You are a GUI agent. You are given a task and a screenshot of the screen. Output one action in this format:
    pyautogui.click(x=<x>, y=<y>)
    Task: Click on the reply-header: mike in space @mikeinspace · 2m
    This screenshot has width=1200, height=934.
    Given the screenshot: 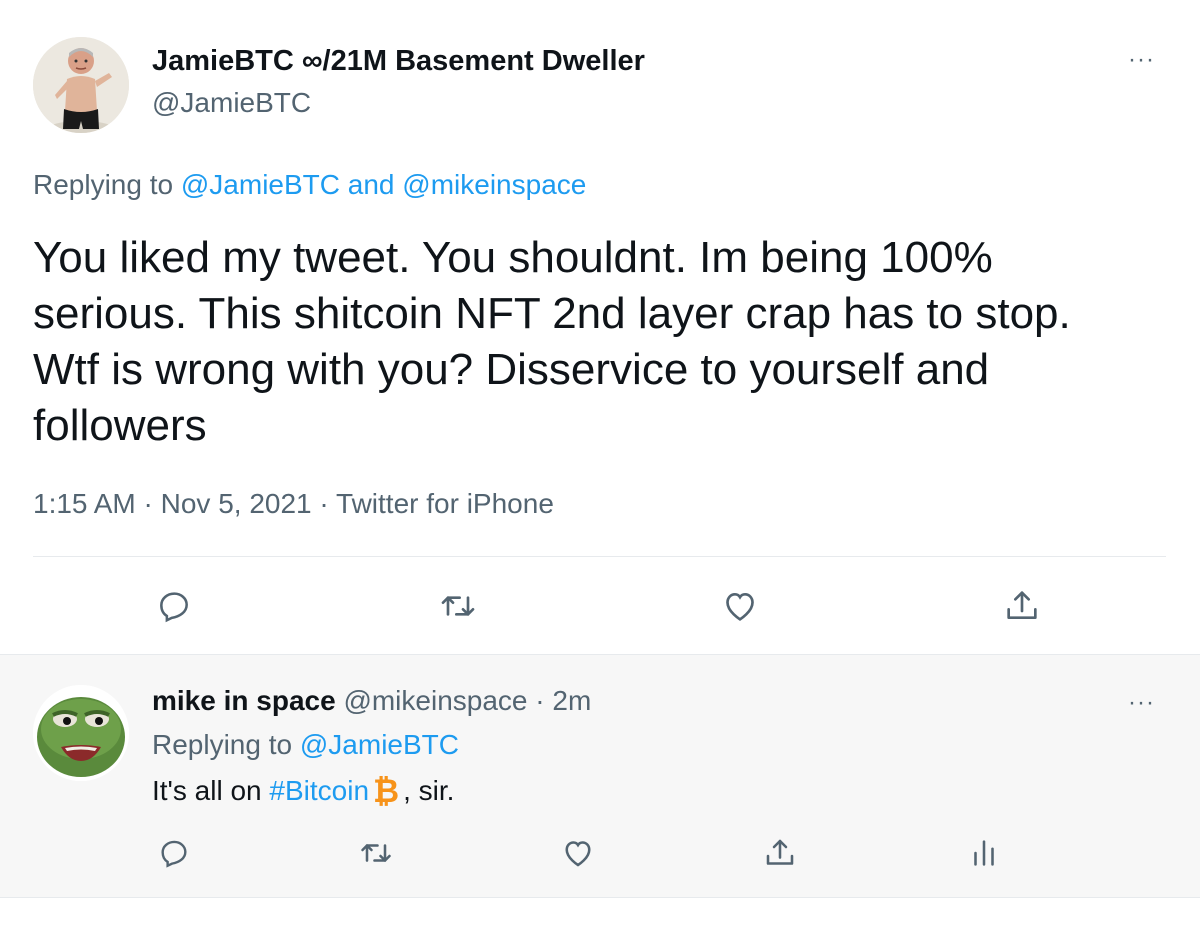 What is the action you would take?
    pyautogui.click(x=371, y=701)
    